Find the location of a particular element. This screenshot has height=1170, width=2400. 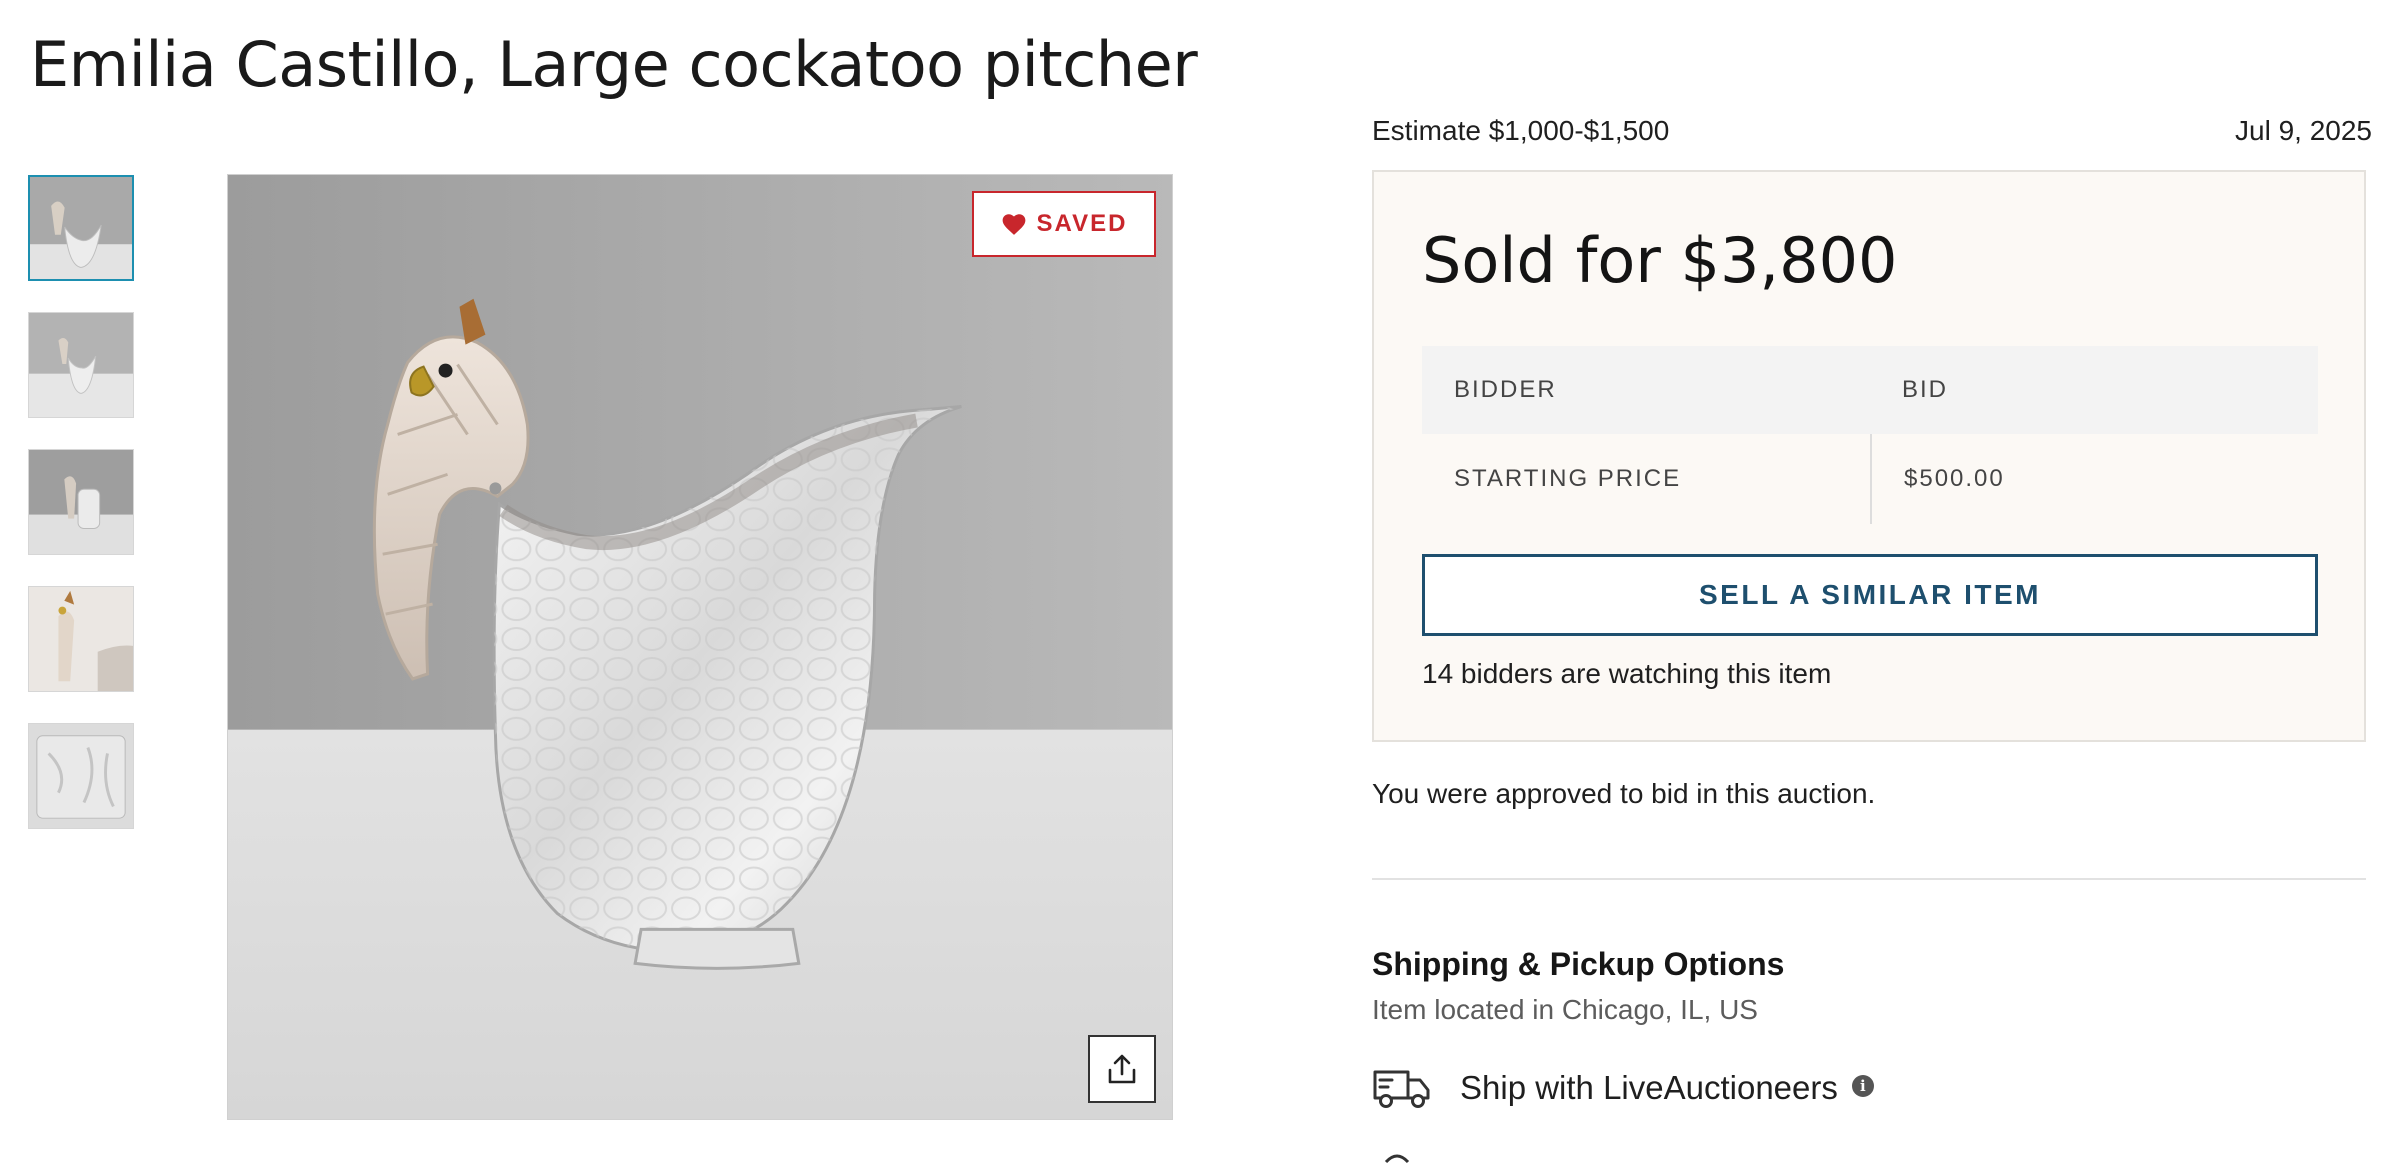

share-icon is located at coordinates (1122, 1069).